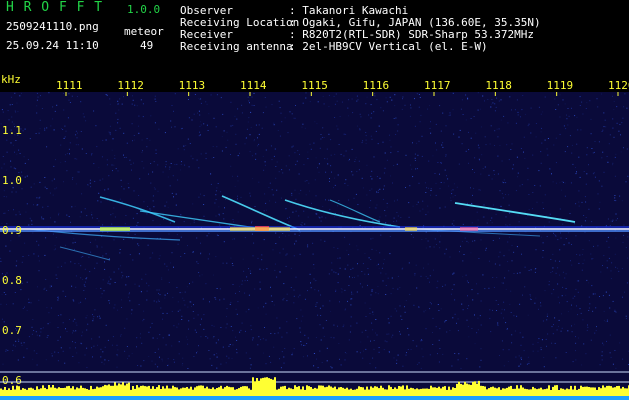 This screenshot has height=400, width=629. What do you see at coordinates (314, 85) in the screenshot?
I see `time-tick-label: 1115` at bounding box center [314, 85].